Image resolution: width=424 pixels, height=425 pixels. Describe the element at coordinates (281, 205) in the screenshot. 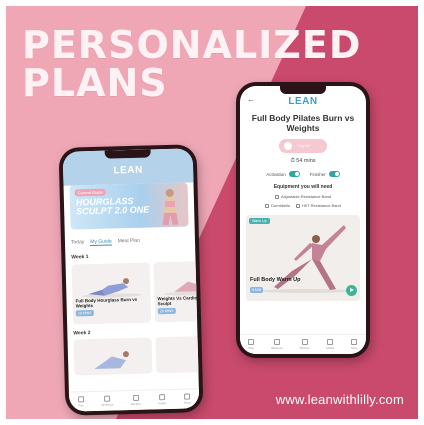

I see `equipment-label: Dumbbells` at that location.